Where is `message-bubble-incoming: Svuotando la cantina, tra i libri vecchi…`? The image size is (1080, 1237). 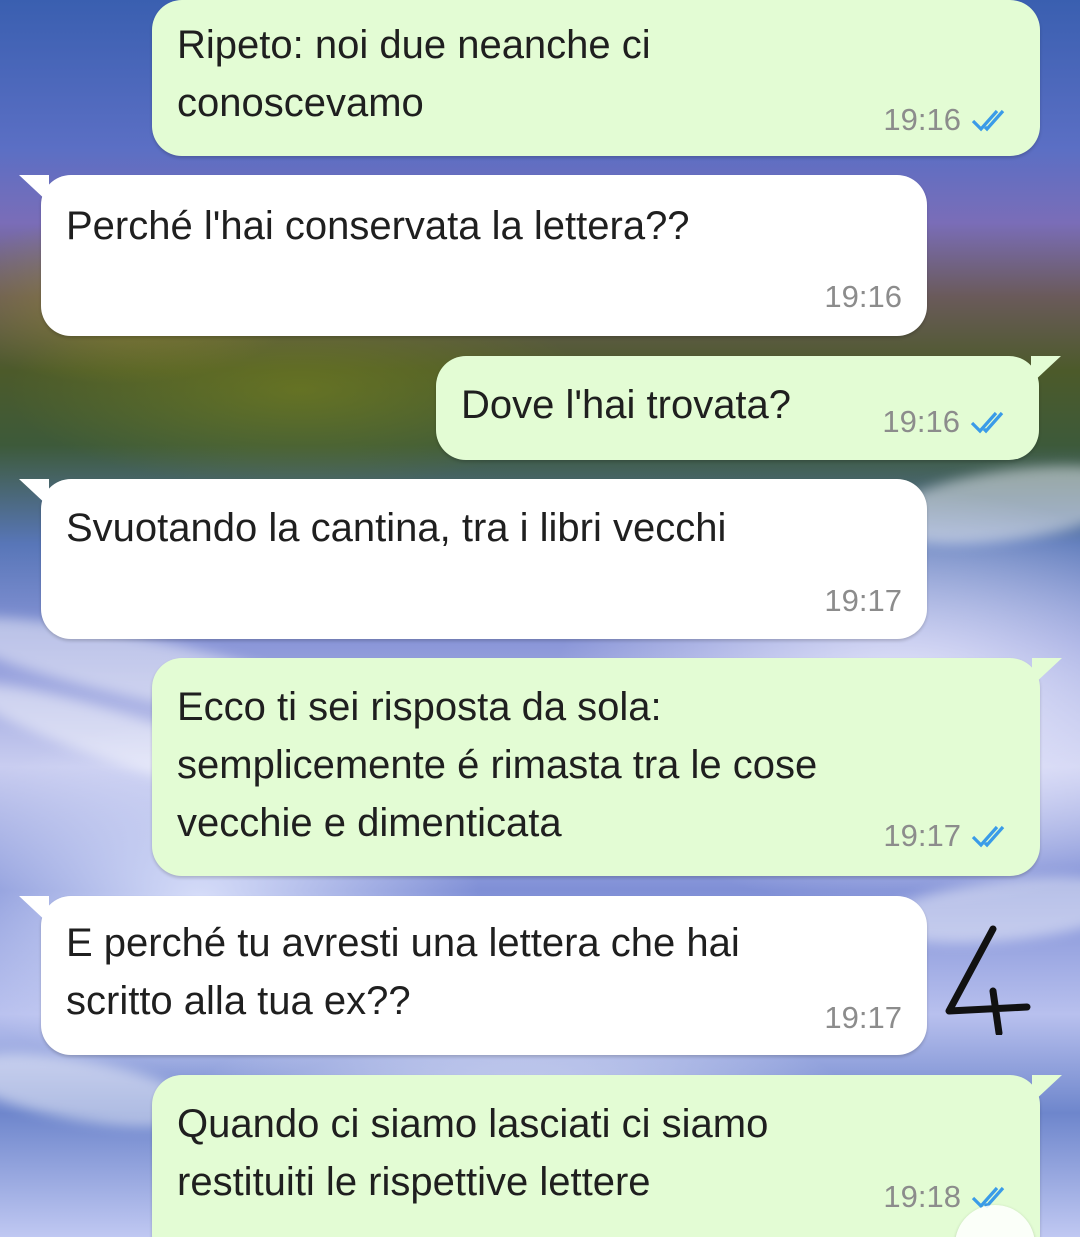
message-bubble-incoming: Svuotando la cantina, tra i libri vecchi… is located at coordinates (473, 559).